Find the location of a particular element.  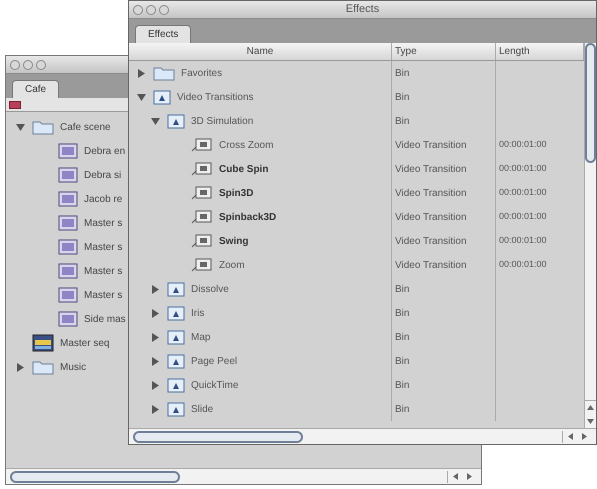

tab: Effects is located at coordinates (163, 34).